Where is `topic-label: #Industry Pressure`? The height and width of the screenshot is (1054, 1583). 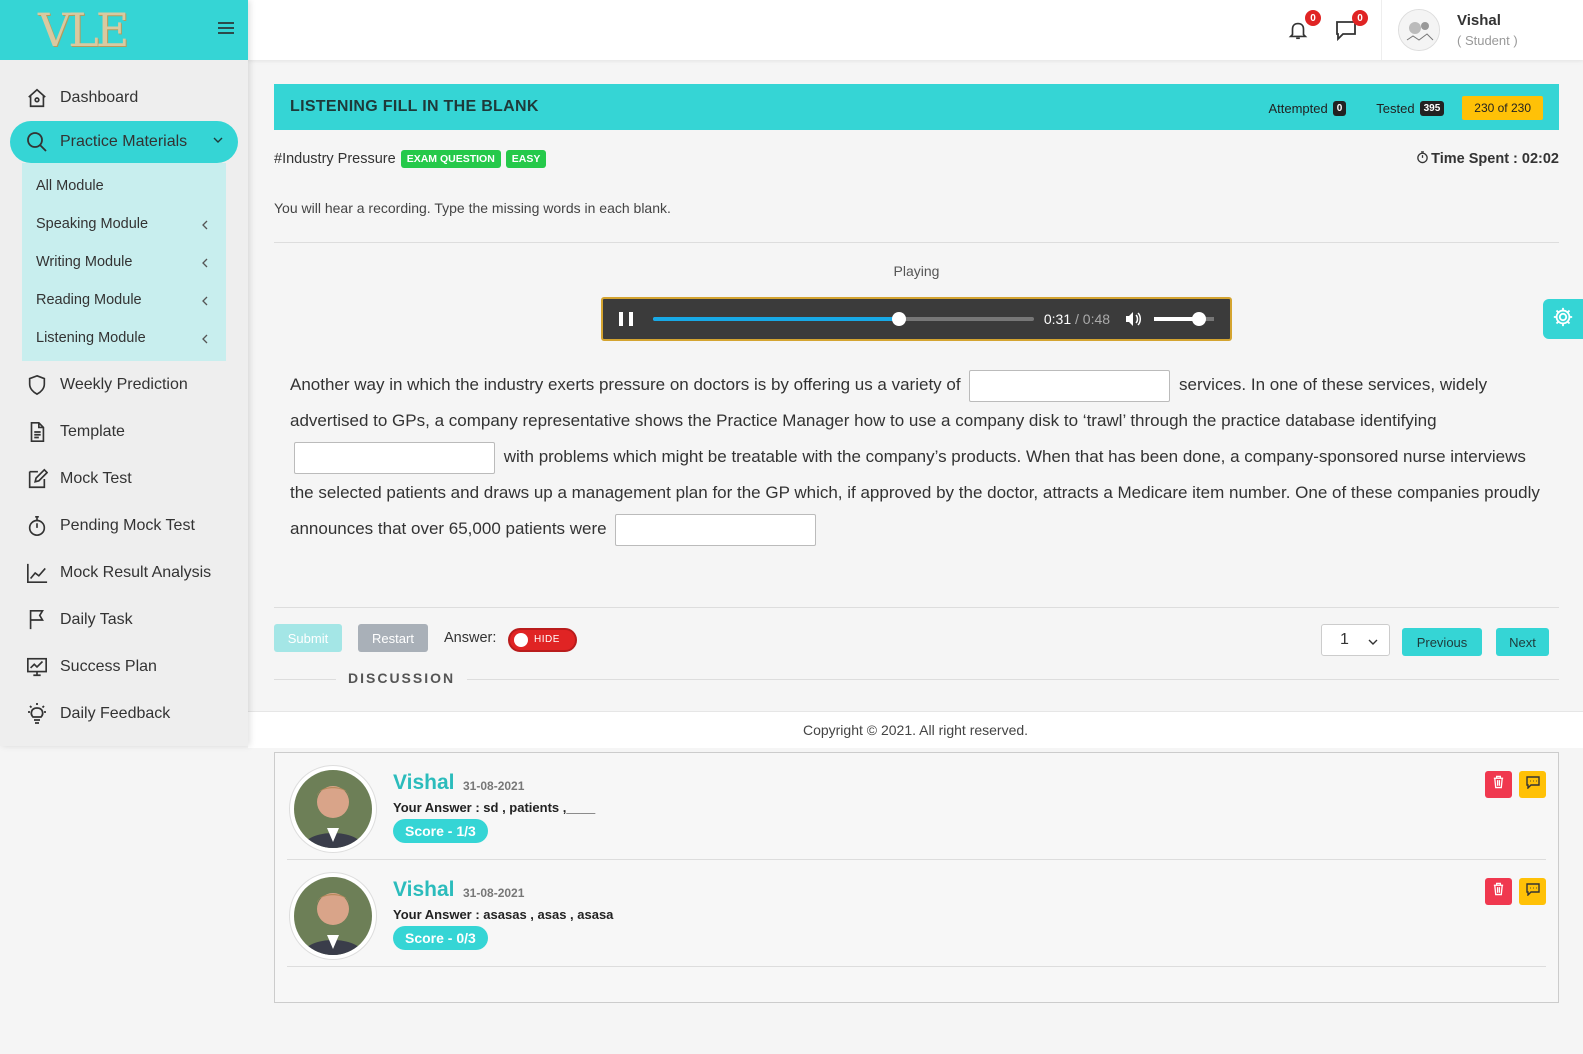
topic-label: #Industry Pressure is located at coordinates (335, 159).